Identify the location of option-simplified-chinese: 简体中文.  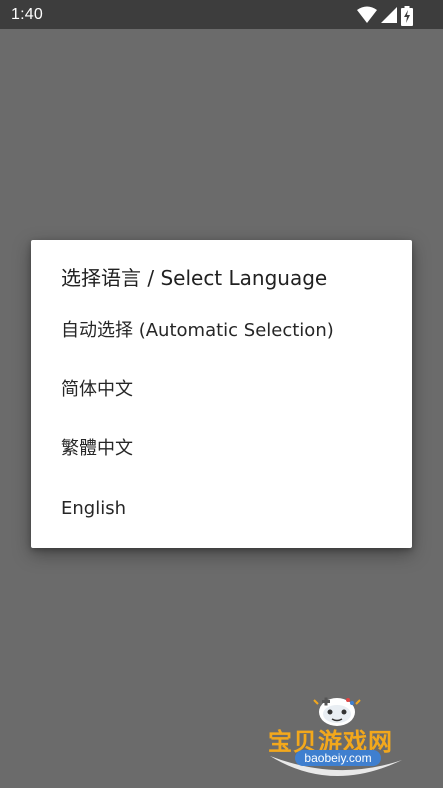
(221, 390).